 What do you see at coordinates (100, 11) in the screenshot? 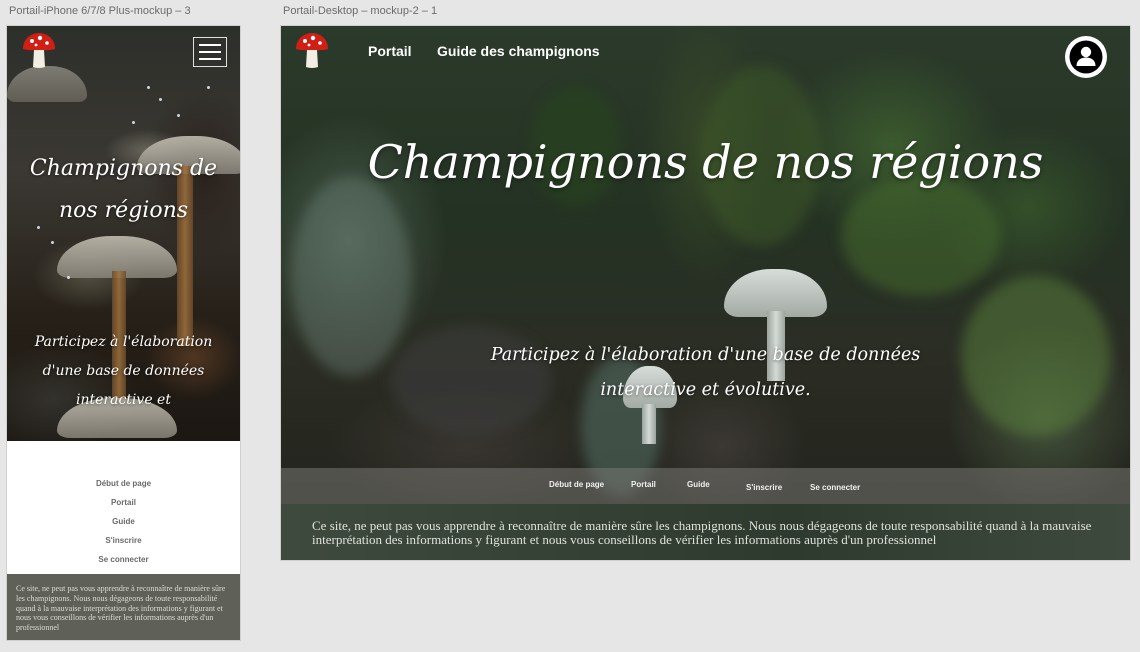
I see `mobile-artboard-label: Portail-iPhone 6/7/8 Plus-mockup – 3` at bounding box center [100, 11].